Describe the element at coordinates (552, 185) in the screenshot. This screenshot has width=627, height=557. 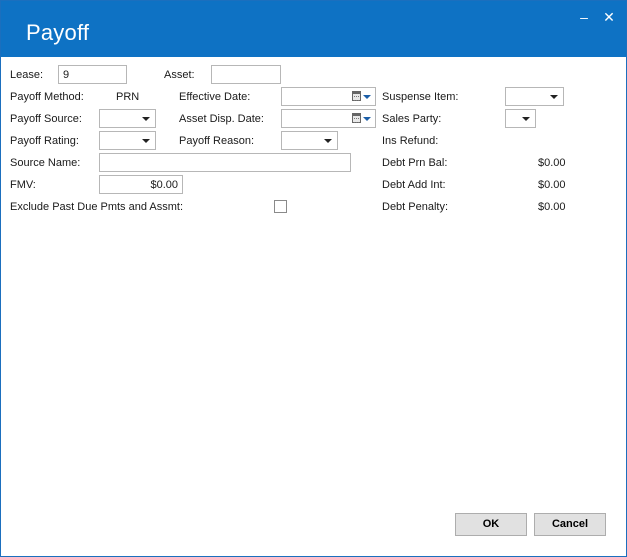
I see `debt-add-int-value: $0.00` at that location.